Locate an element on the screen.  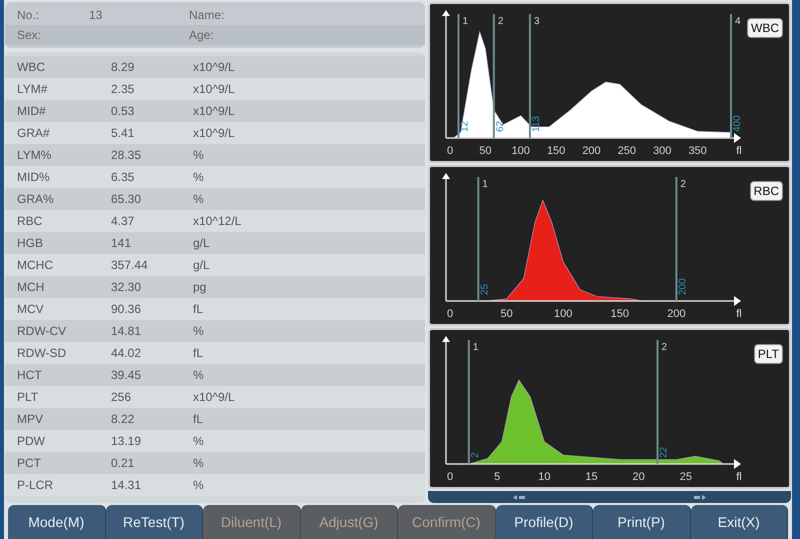
axis-tick-label: 20 is located at coordinates (638, 477).